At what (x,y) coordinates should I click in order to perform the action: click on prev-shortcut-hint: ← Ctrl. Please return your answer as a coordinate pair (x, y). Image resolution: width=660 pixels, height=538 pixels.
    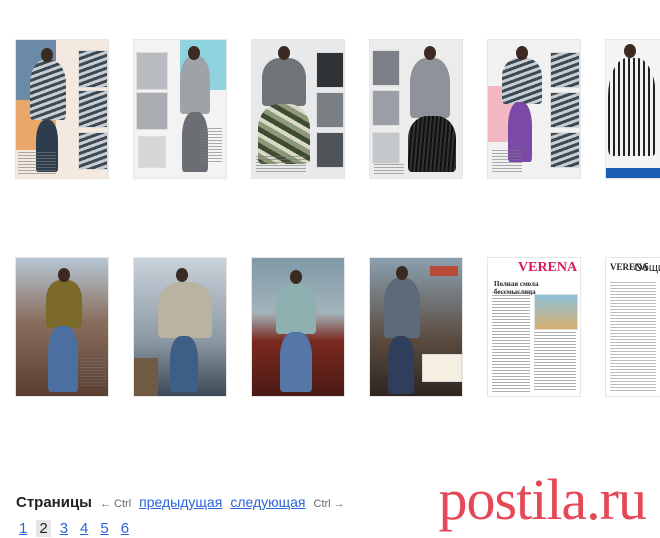
    Looking at the image, I should click on (116, 504).